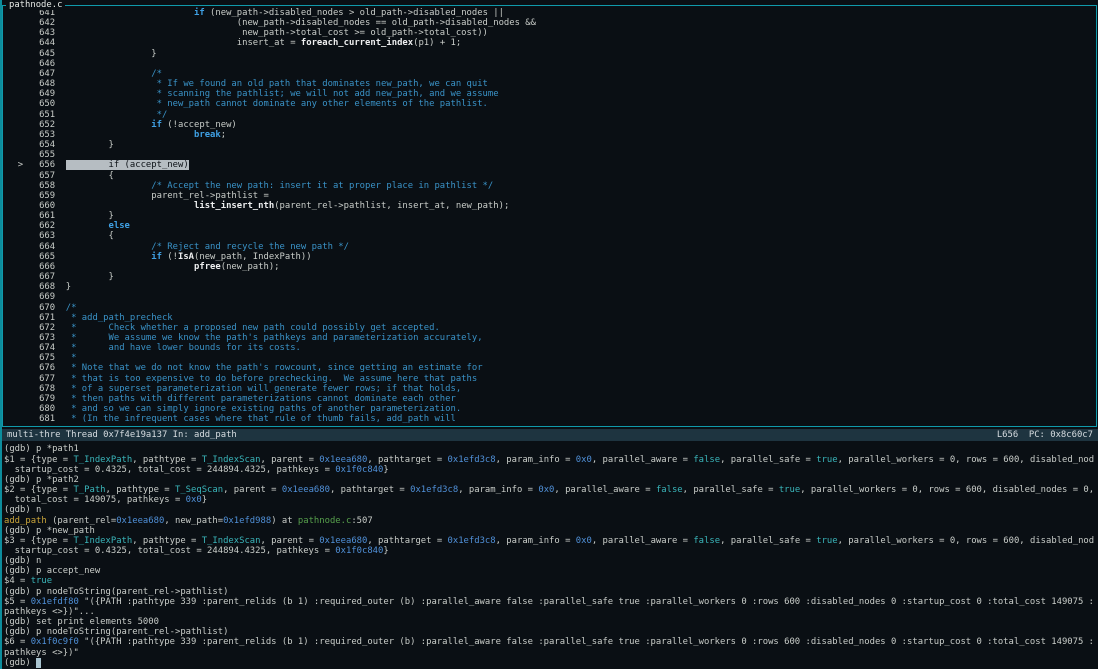  Describe the element at coordinates (119, 317) in the screenshot. I see `code-comment: * add_path_precheck` at that location.